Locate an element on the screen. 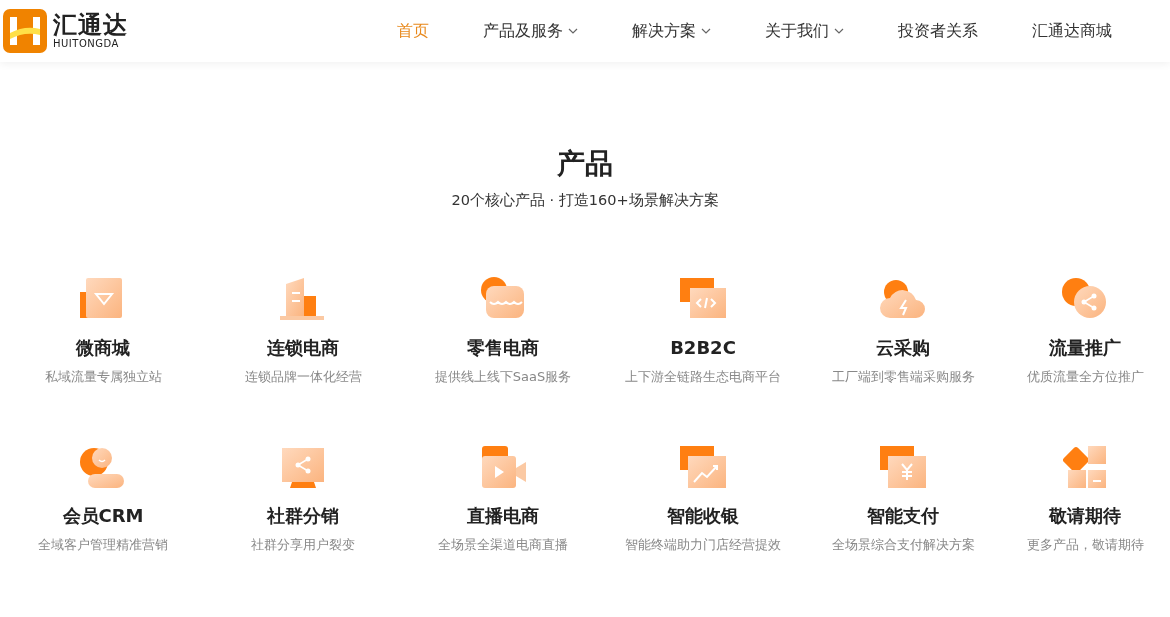  product-description: 私域流量专属独立站 is located at coordinates (103, 377).